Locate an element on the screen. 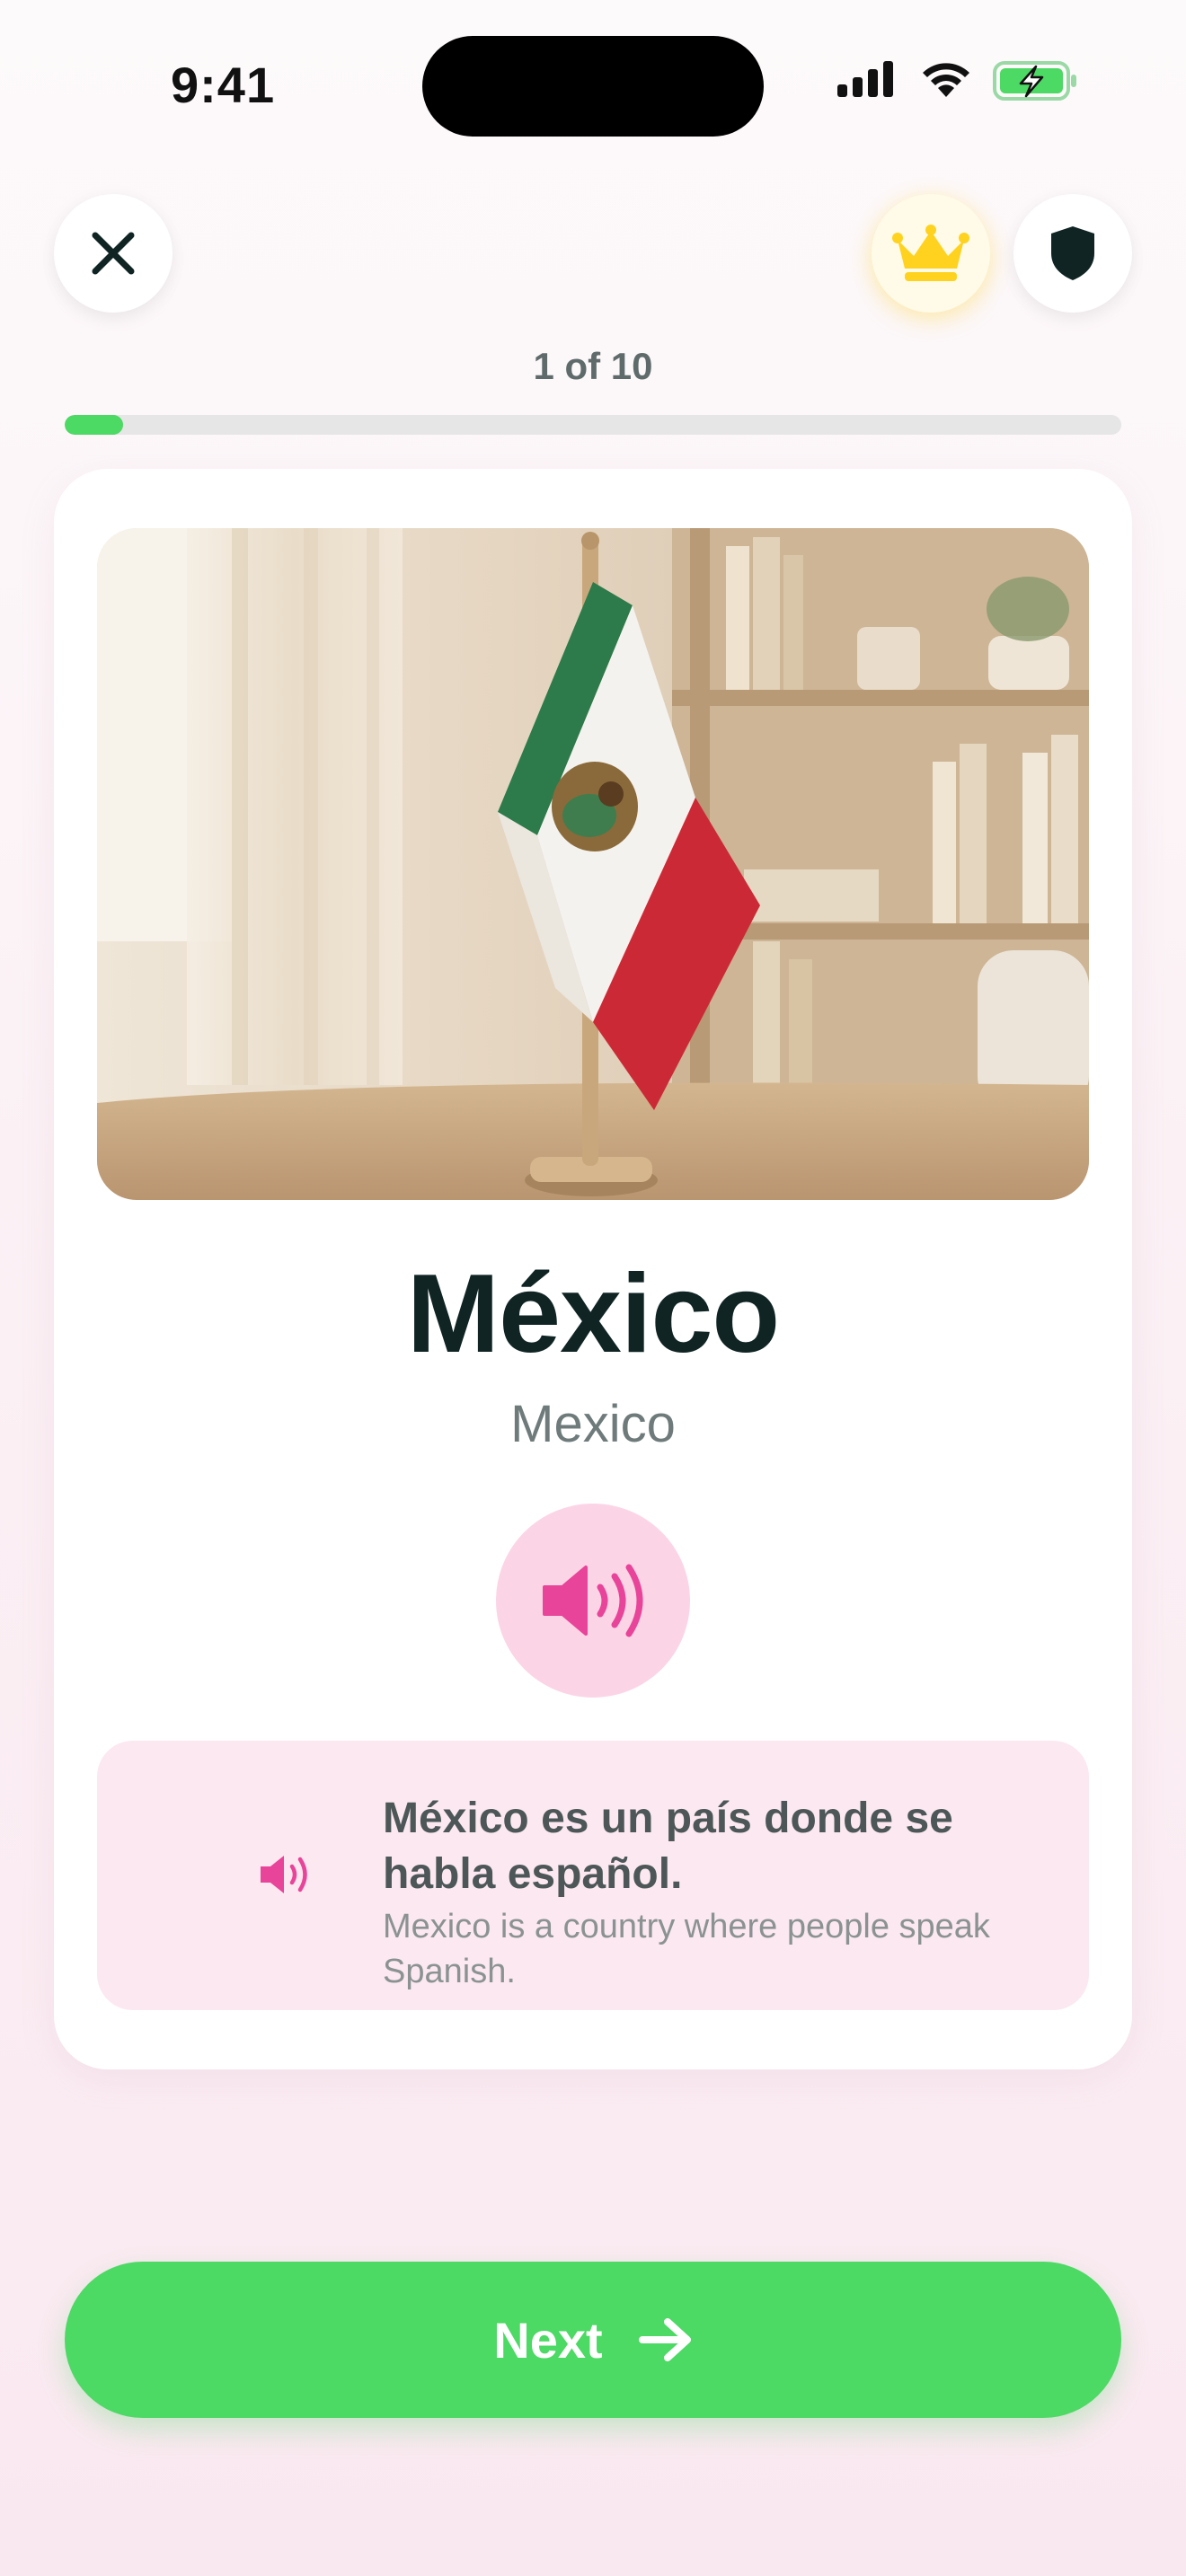 This screenshot has height=2576, width=1186. progress-bar is located at coordinates (593, 425).